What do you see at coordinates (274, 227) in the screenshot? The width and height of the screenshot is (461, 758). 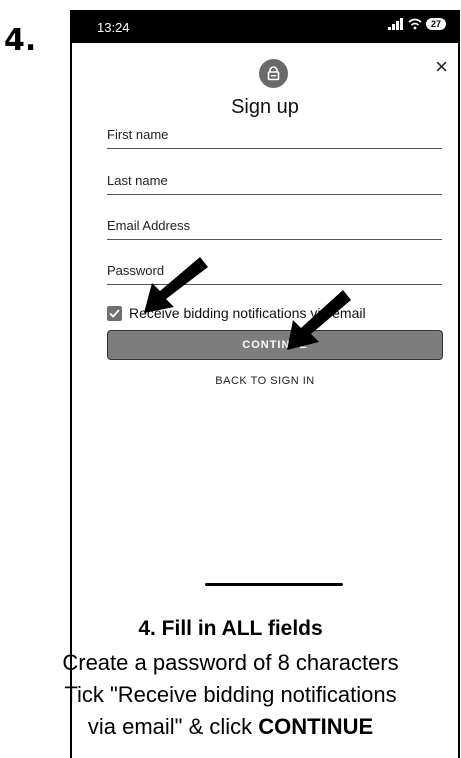 I see `email-field: Email Address` at bounding box center [274, 227].